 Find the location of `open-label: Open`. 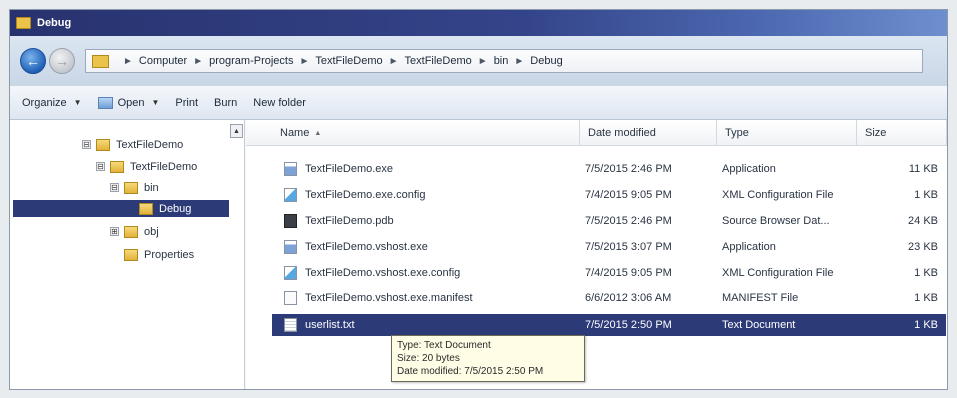

open-label: Open is located at coordinates (131, 102).